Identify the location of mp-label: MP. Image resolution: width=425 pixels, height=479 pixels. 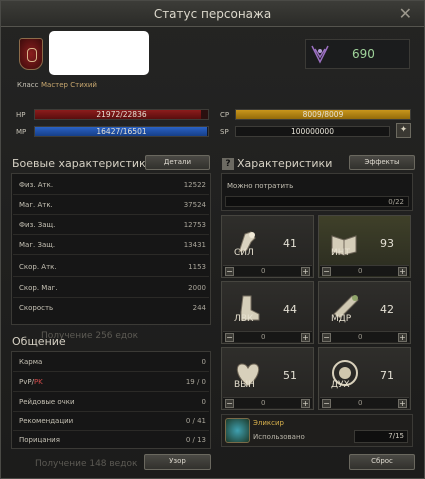
(21, 132).